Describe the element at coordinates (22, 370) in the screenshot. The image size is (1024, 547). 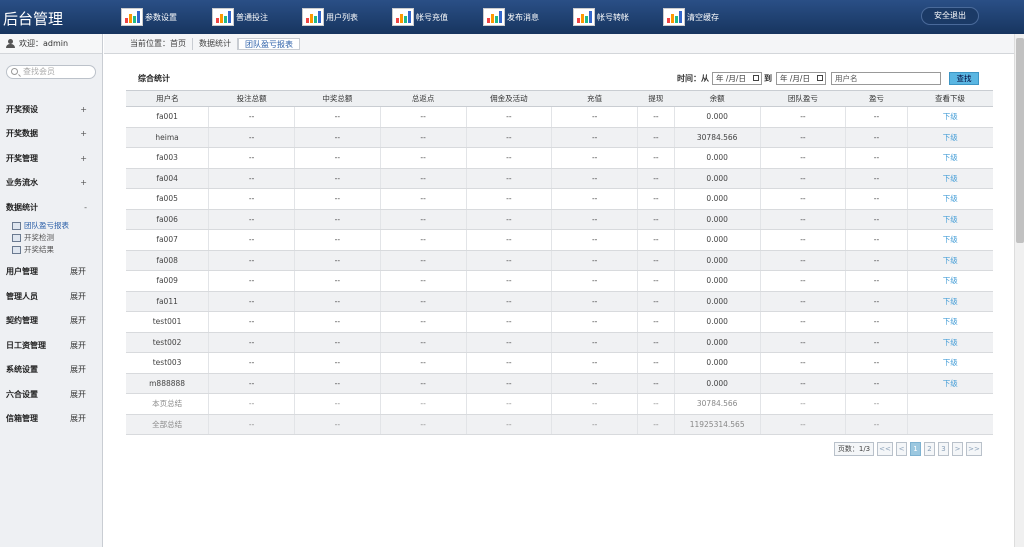
I see `sidebar-item-label: 系统设置` at that location.